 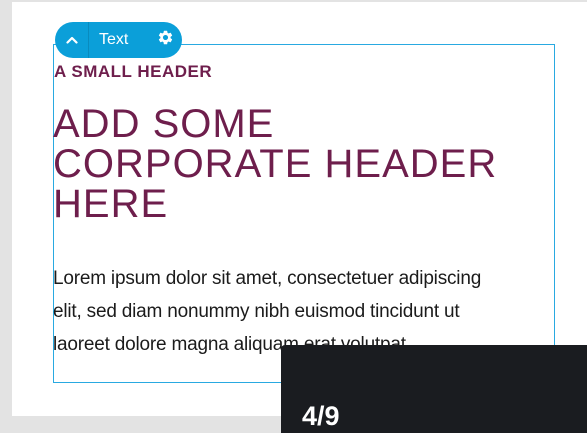 What do you see at coordinates (111, 204) in the screenshot?
I see `main-header-line: HERE` at bounding box center [111, 204].